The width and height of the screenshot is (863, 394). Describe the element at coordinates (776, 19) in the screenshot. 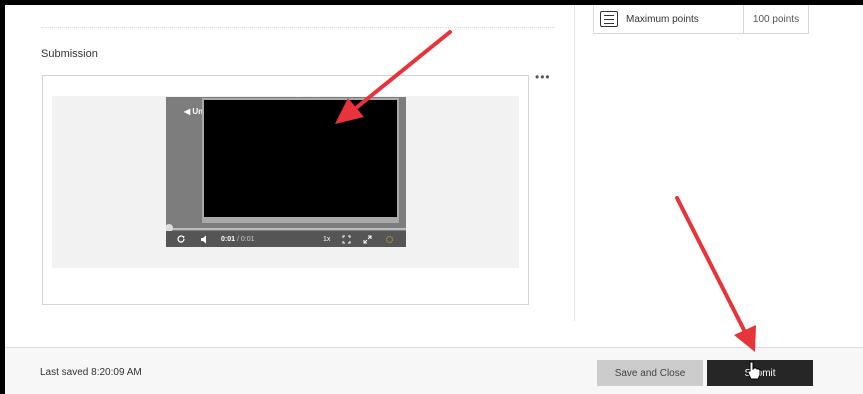

I see `max-points-value: 100 points` at that location.